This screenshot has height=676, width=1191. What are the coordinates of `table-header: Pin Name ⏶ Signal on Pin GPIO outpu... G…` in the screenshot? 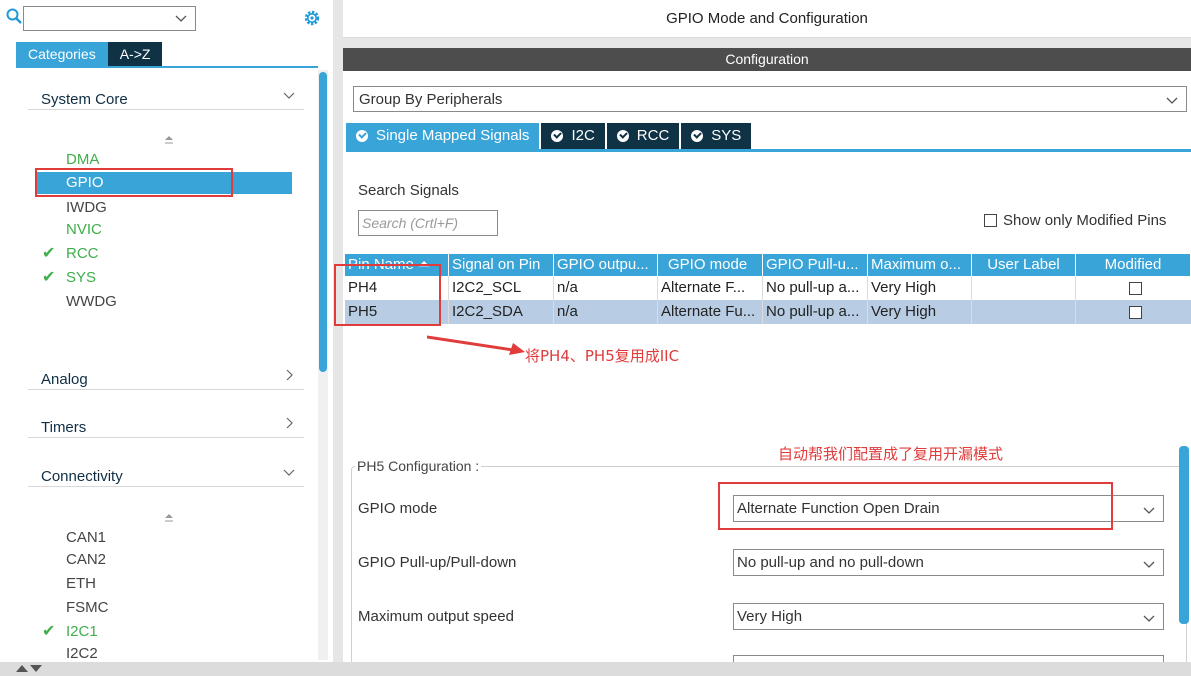 It's located at (768, 265).